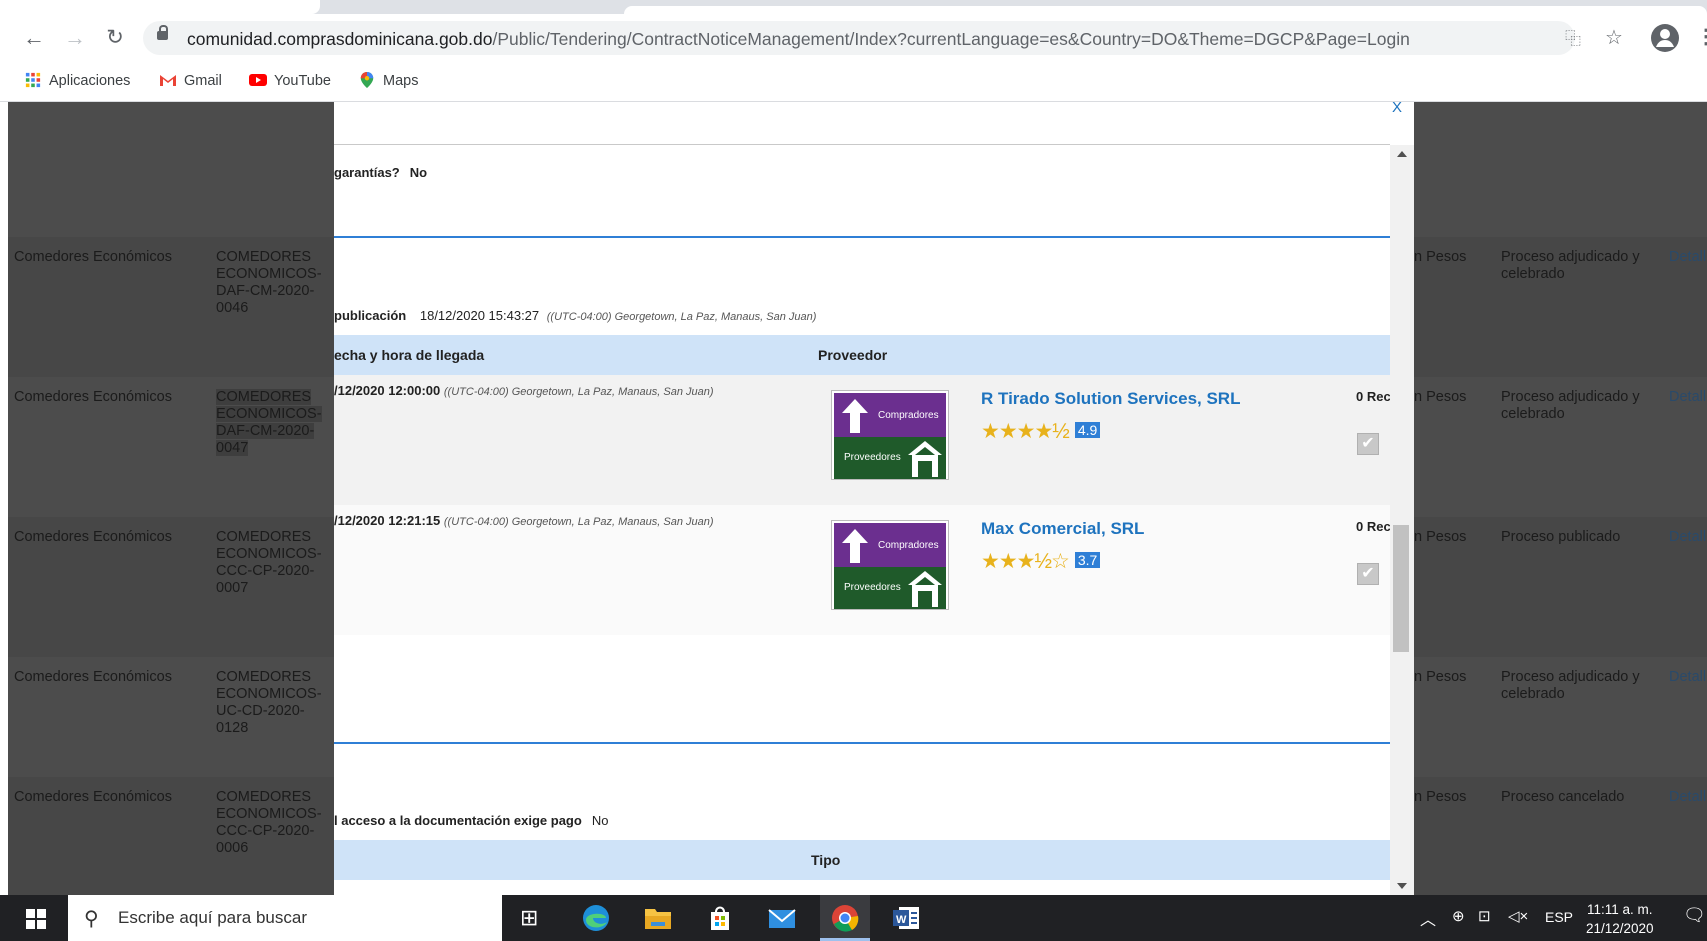 This screenshot has width=1707, height=941. Describe the element at coordinates (1402, 154) in the screenshot. I see `scroll-up-icon` at that location.